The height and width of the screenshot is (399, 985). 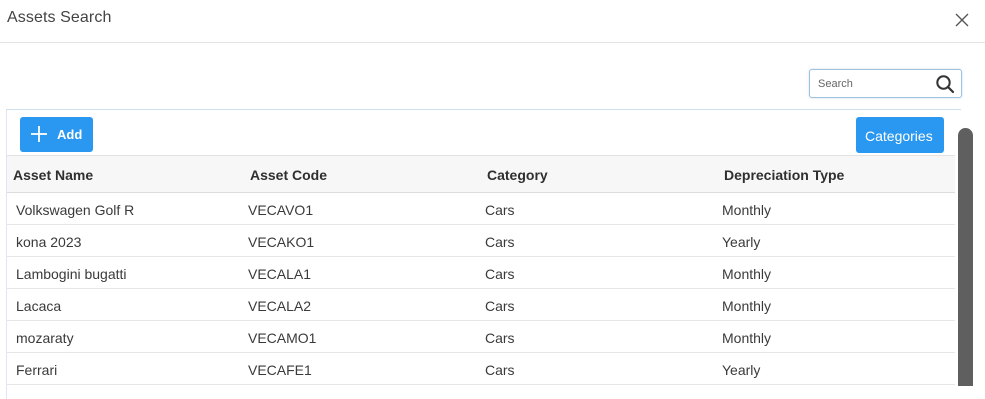 What do you see at coordinates (45, 338) in the screenshot?
I see `cell-asset-name: mozaraty` at bounding box center [45, 338].